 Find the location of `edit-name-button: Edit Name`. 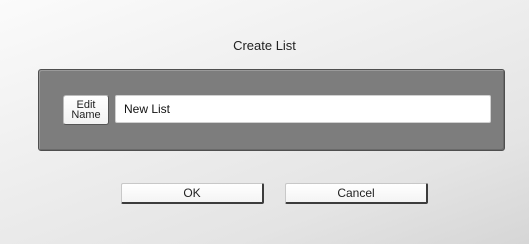

edit-name-button: Edit Name is located at coordinates (86, 110).